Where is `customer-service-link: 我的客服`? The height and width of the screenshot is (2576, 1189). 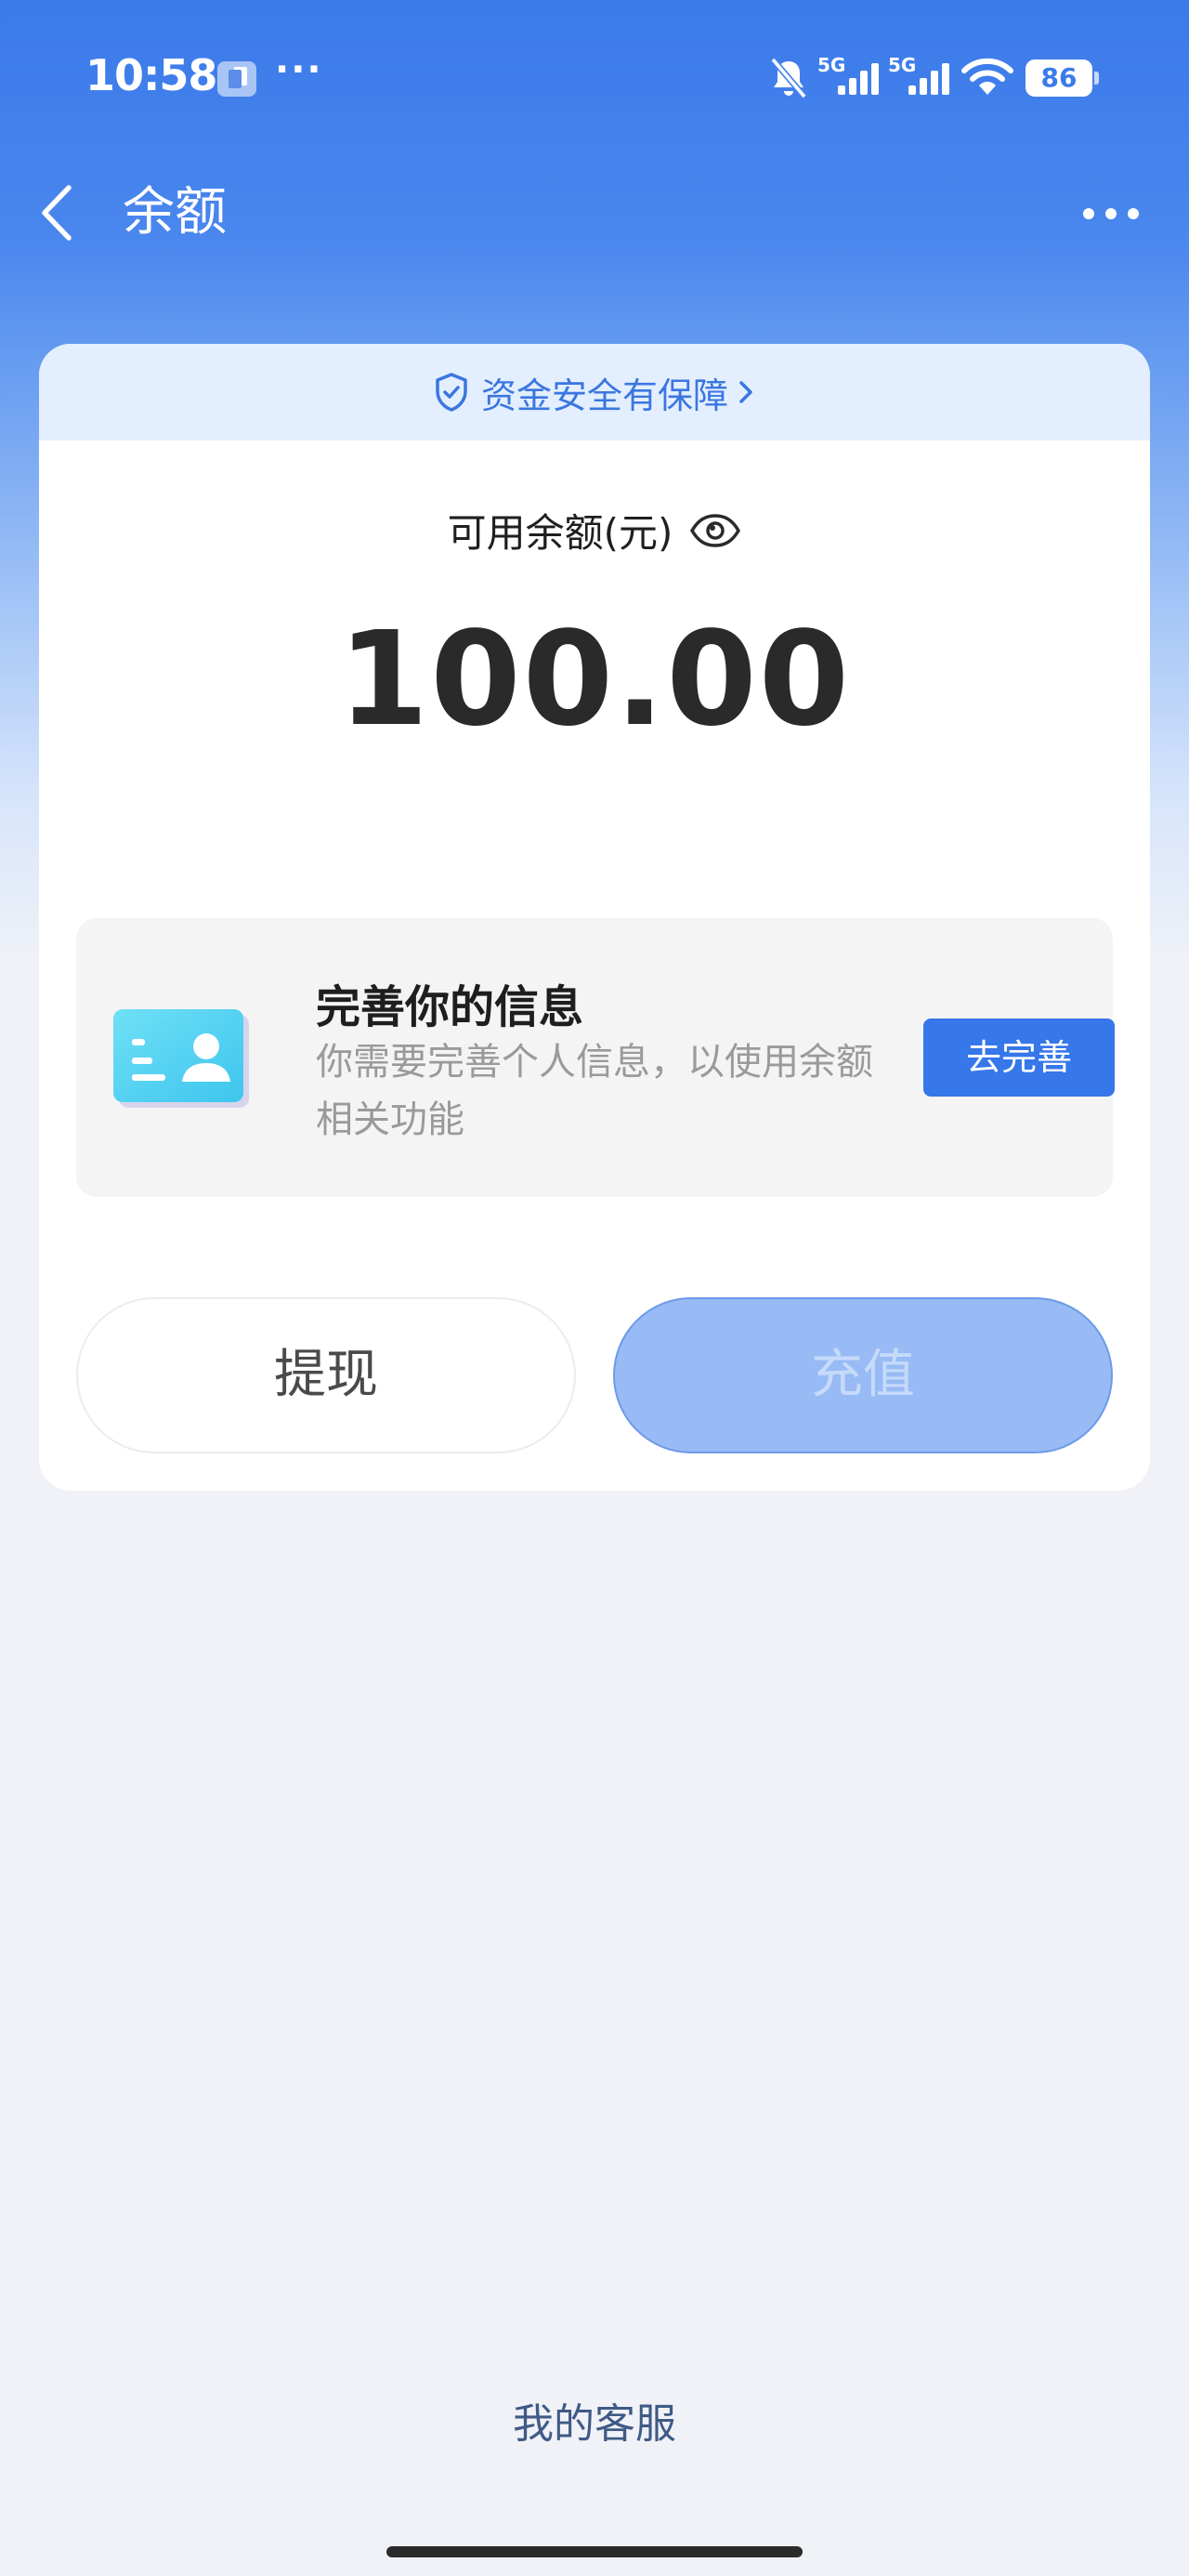 customer-service-link: 我的客服 is located at coordinates (594, 2420).